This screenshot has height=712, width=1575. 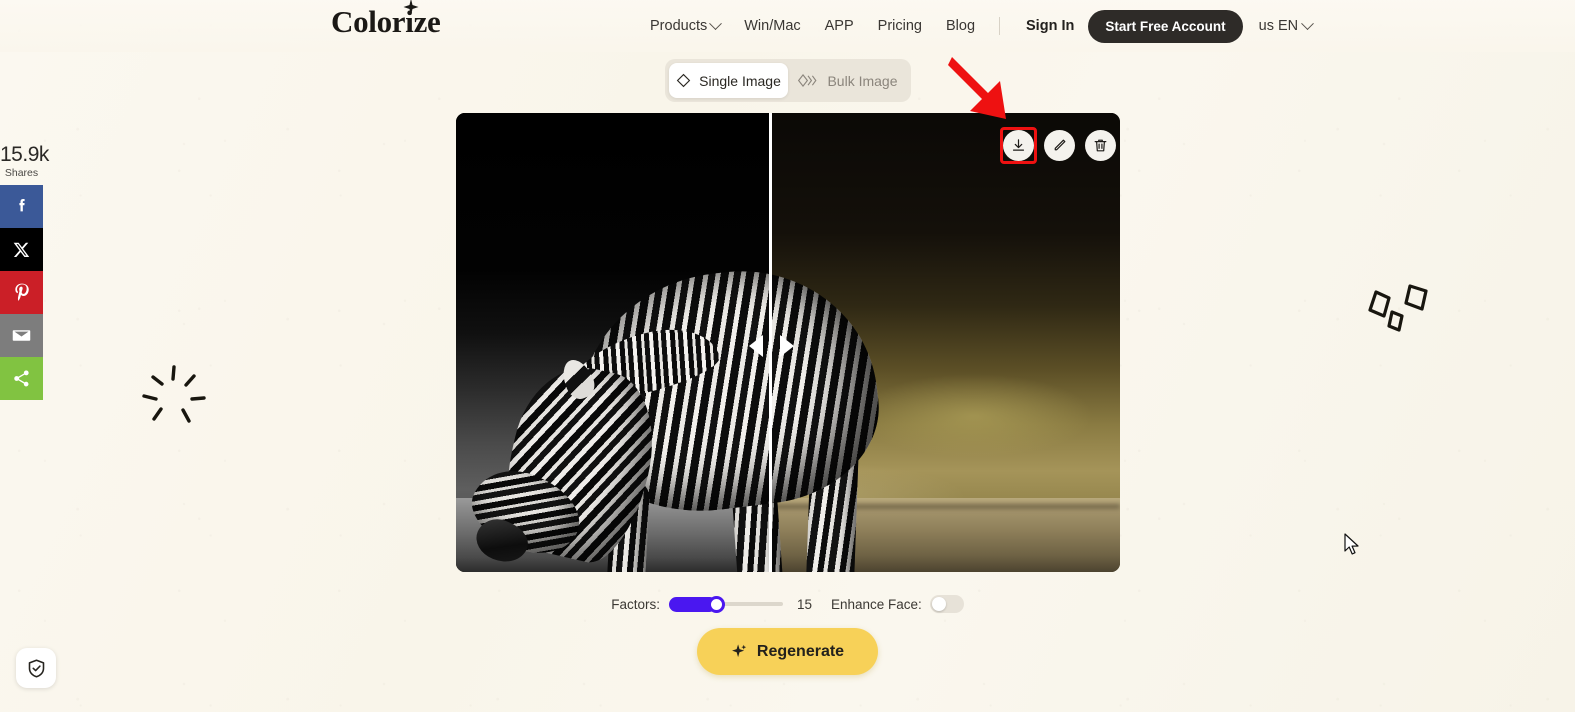 I want to click on trash-icon, so click(x=1100, y=145).